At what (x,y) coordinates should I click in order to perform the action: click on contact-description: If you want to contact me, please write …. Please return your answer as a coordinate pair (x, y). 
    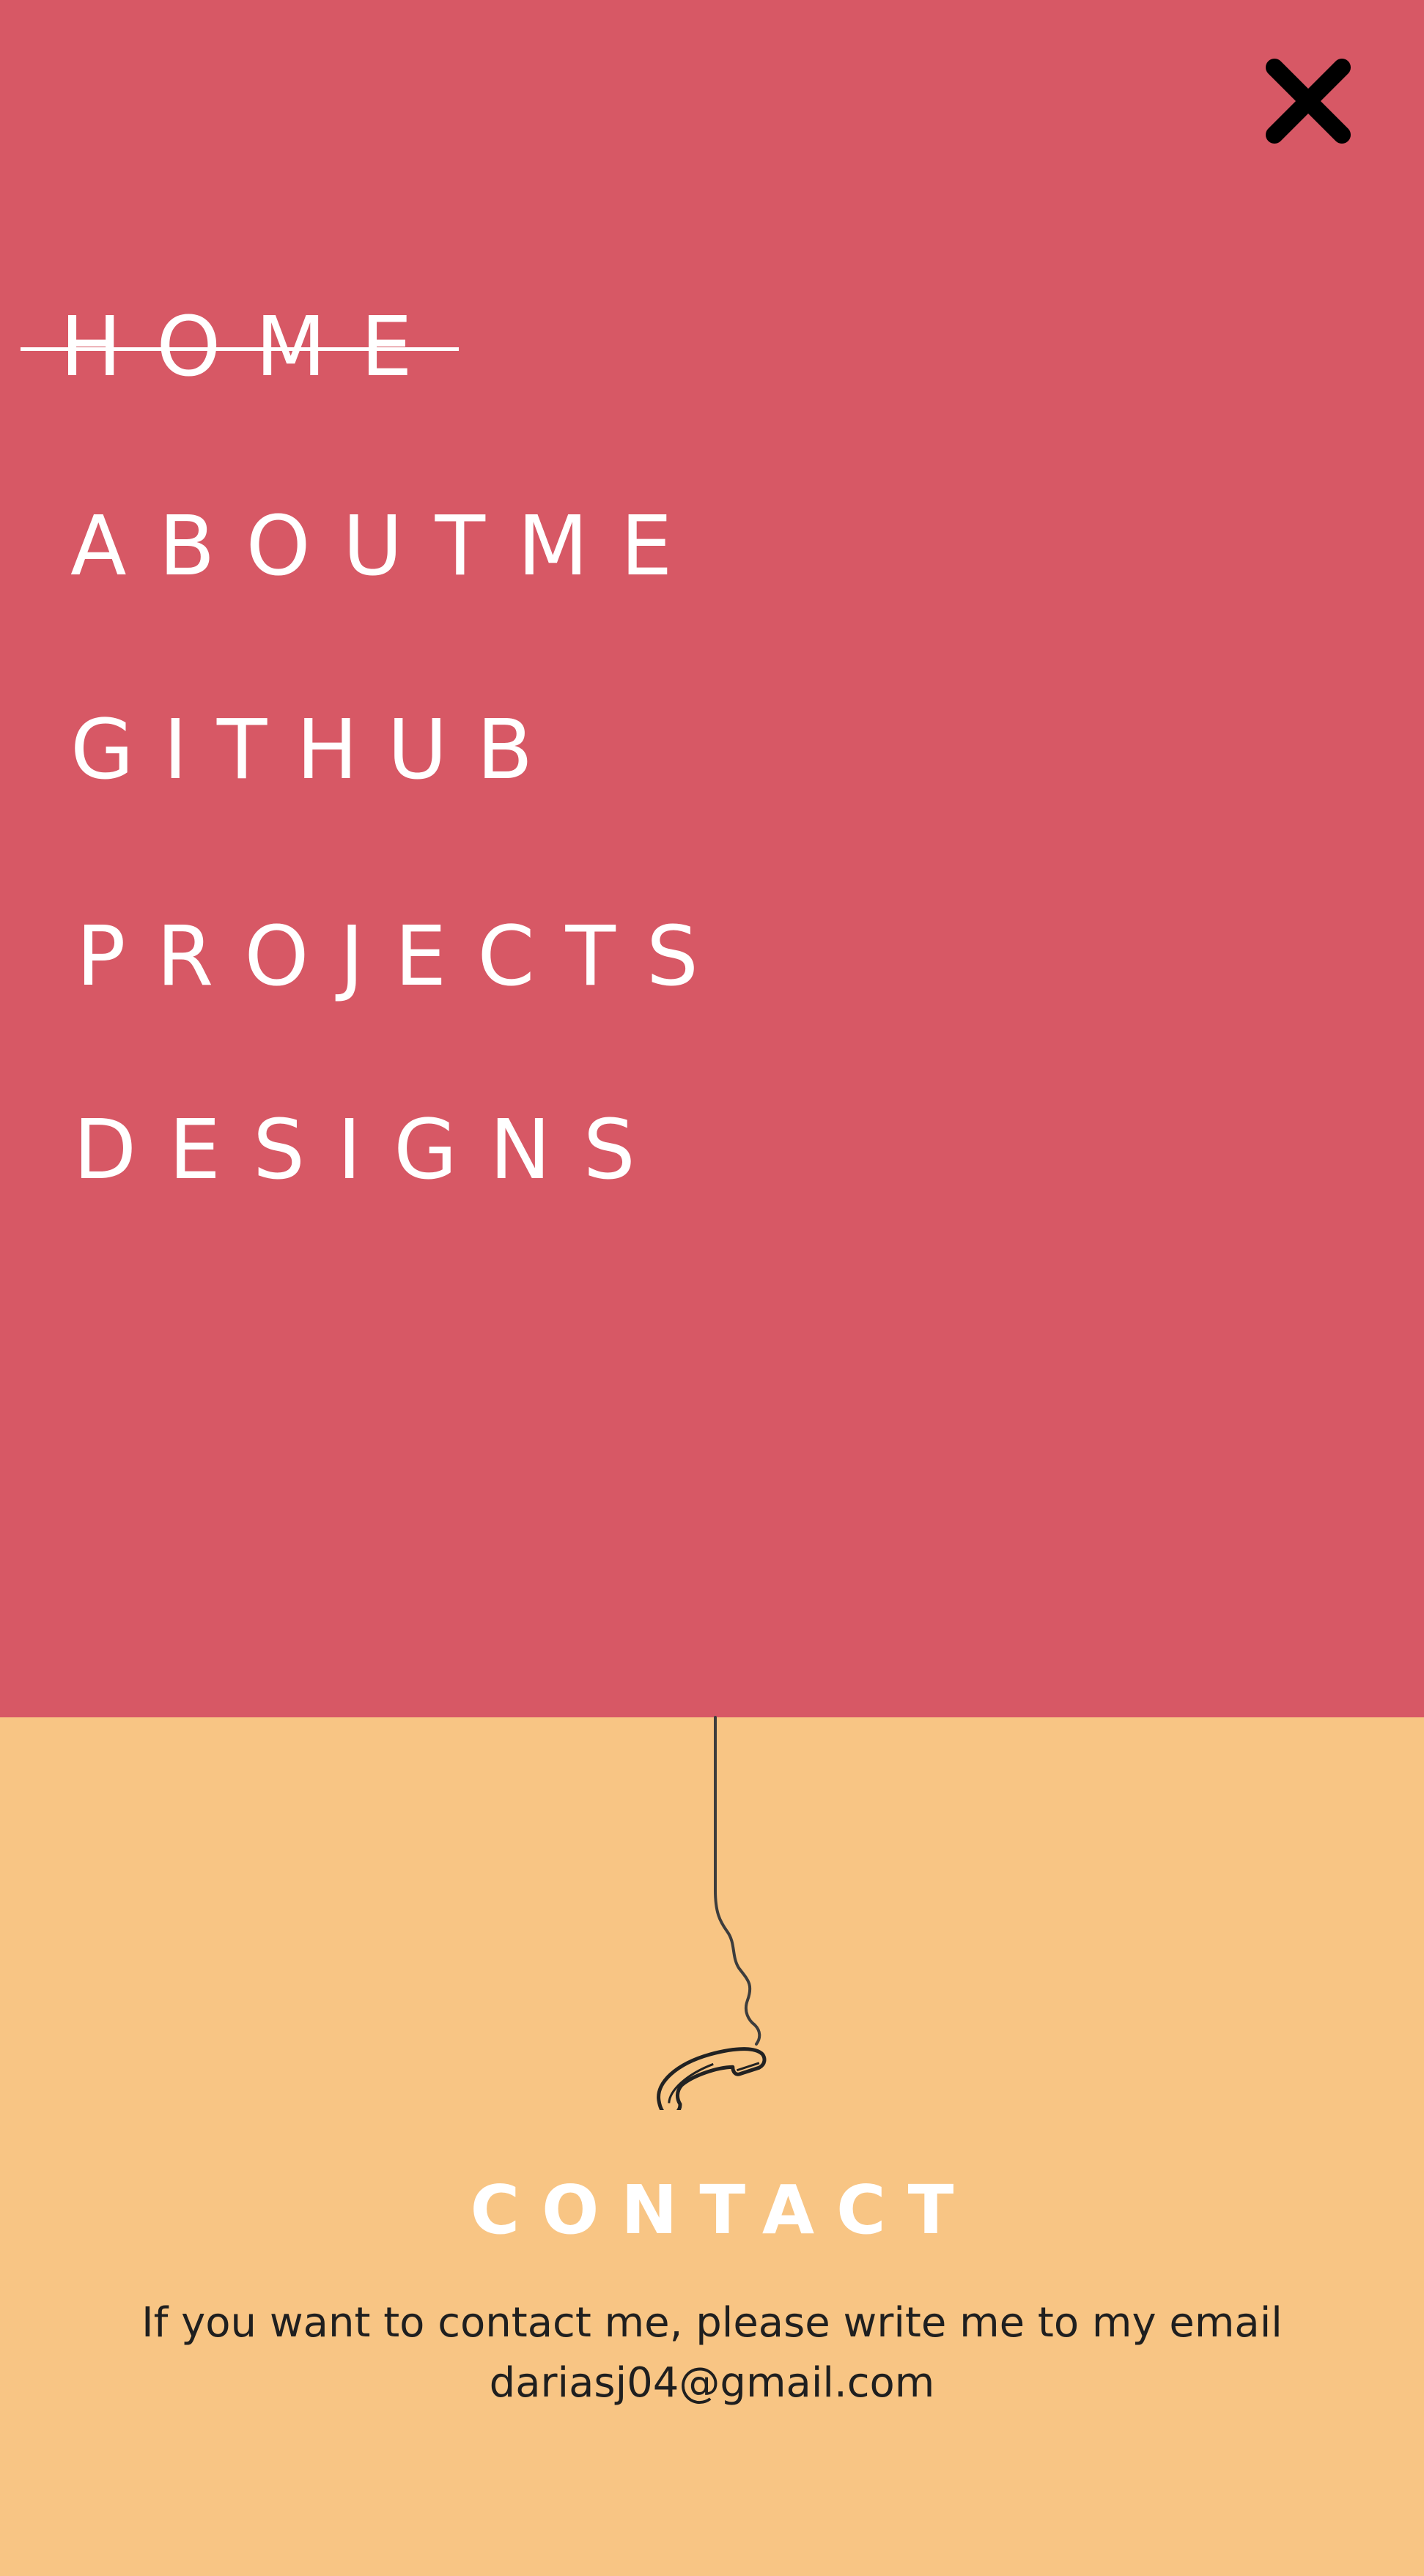
    Looking at the image, I should click on (712, 2353).